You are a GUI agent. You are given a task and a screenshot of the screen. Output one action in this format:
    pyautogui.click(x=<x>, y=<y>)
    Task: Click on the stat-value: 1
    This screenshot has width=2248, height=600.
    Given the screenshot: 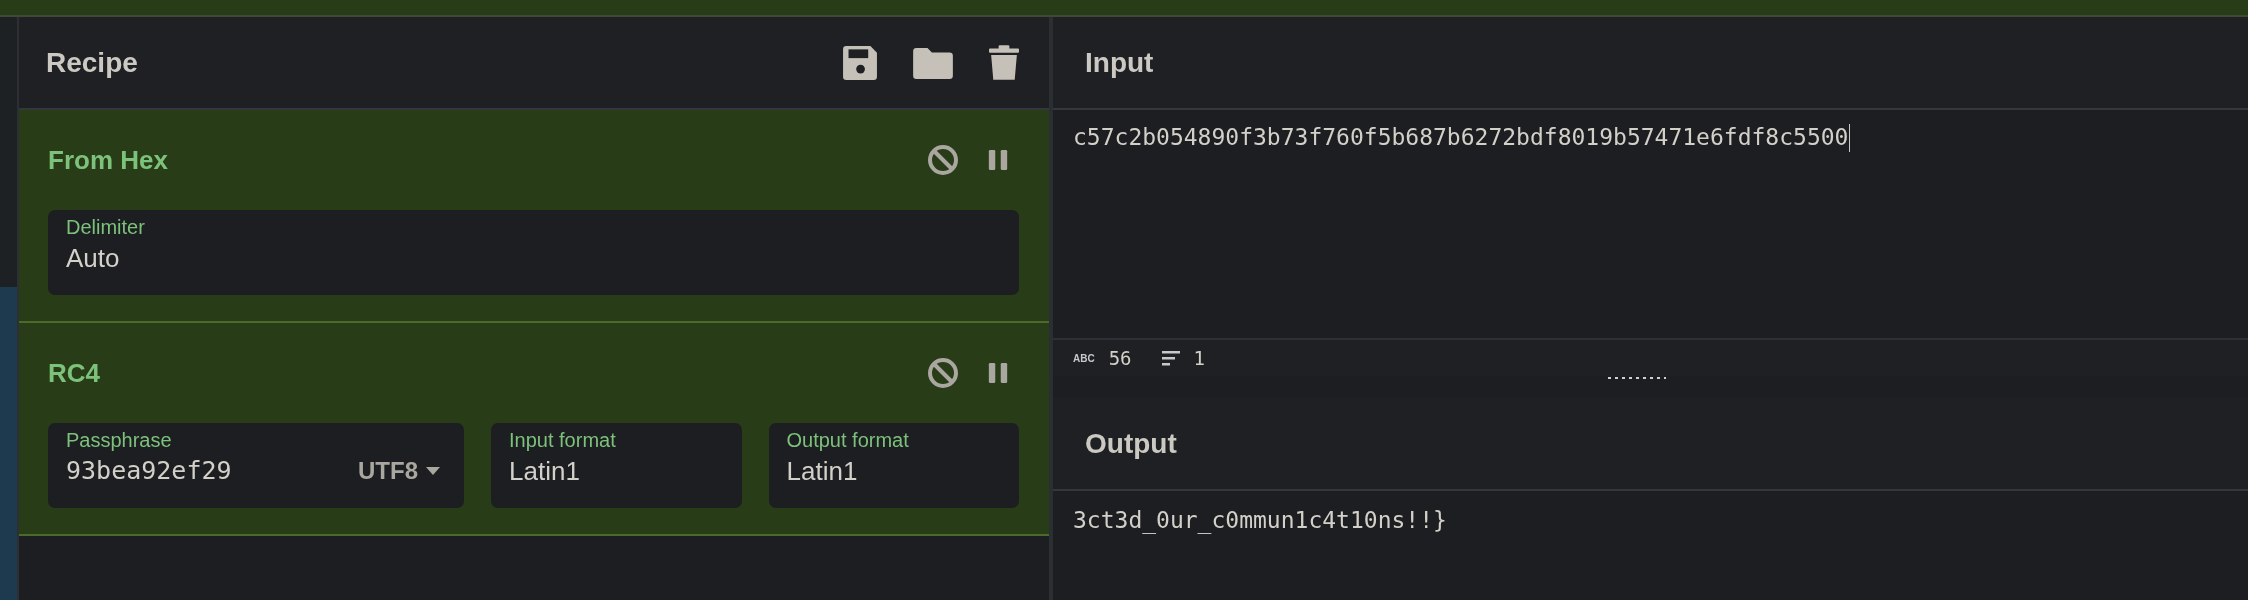 What is the action you would take?
    pyautogui.click(x=1199, y=358)
    